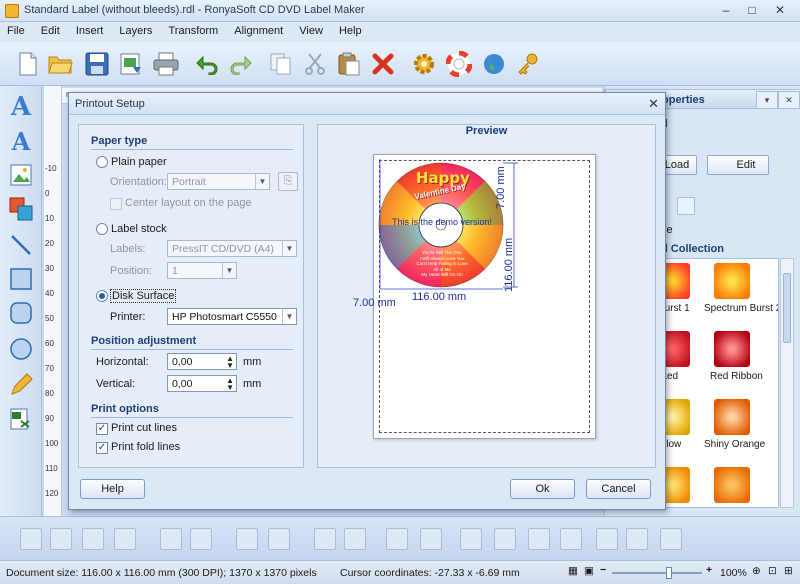 The width and height of the screenshot is (800, 584). What do you see at coordinates (789, 100) in the screenshot?
I see `panel-close-button: ✕` at bounding box center [789, 100].